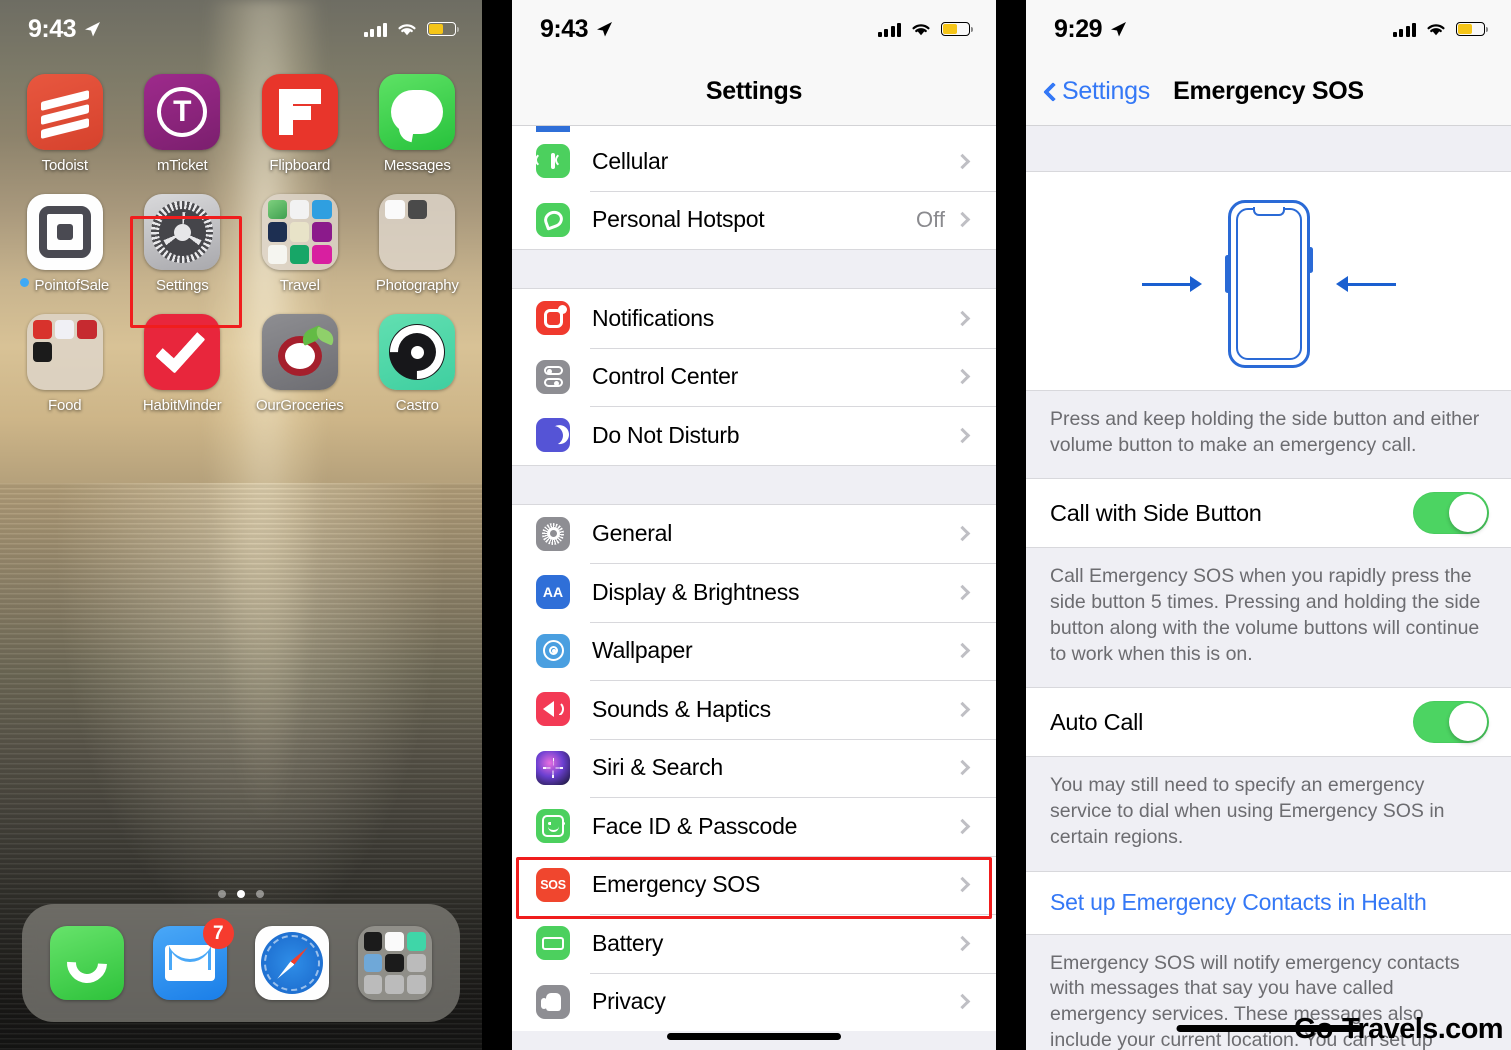  I want to click on app-todoist: Todoist, so click(65, 124).